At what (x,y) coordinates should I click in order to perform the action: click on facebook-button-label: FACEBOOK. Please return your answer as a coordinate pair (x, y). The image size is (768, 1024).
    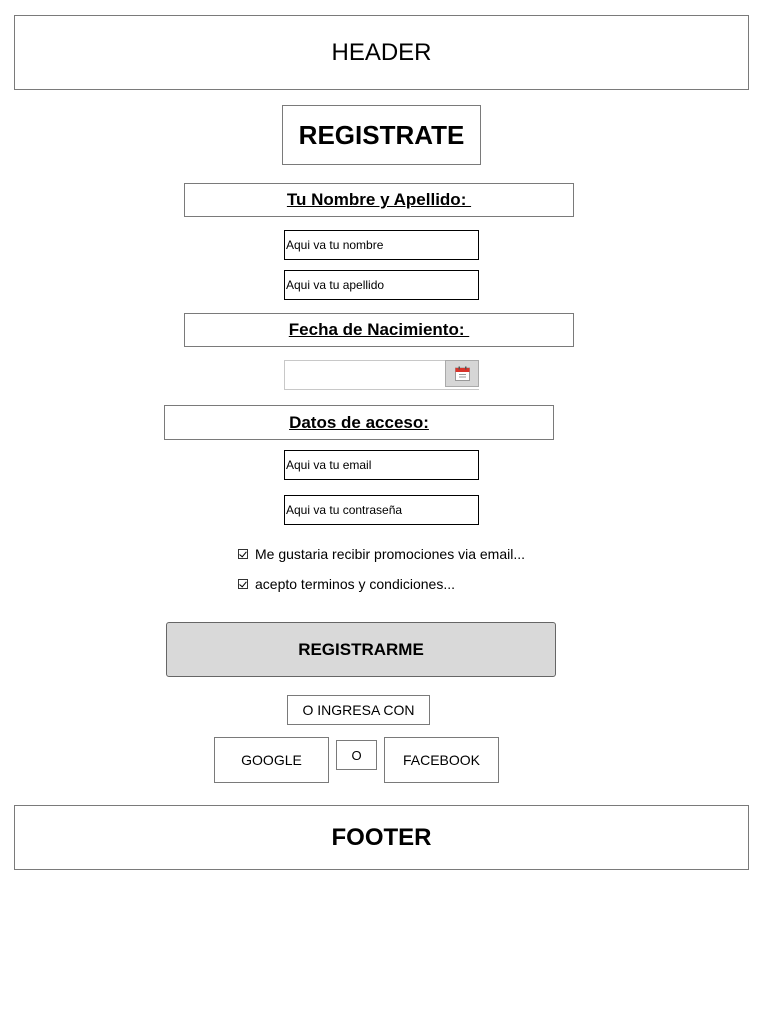
    Looking at the image, I should click on (441, 760).